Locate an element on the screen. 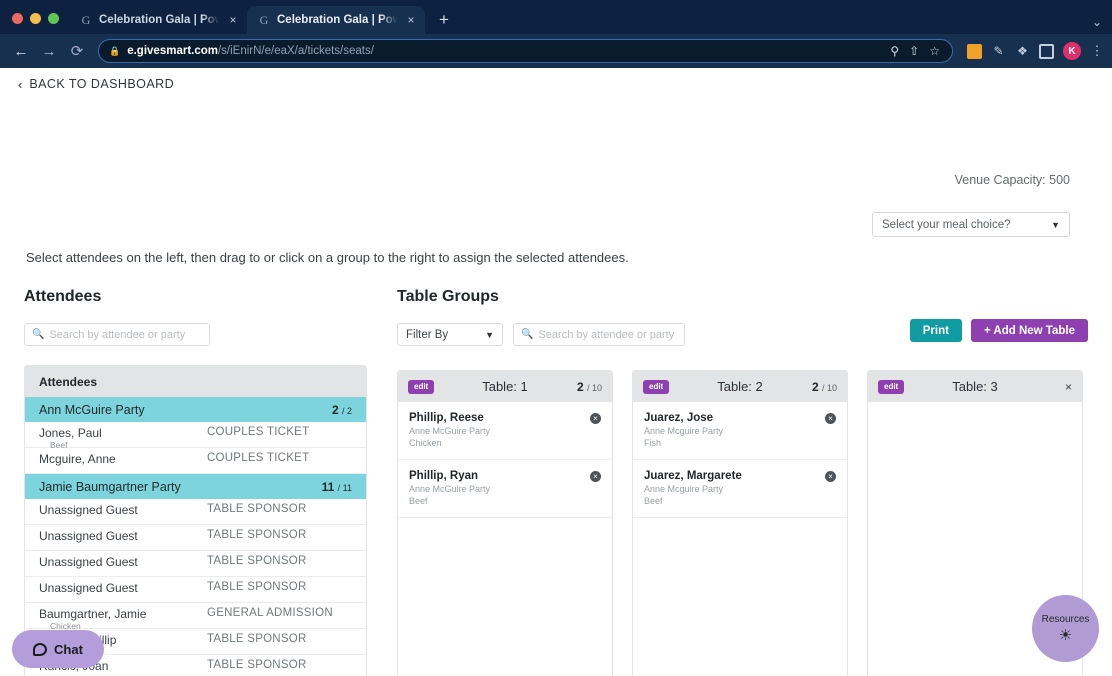 This screenshot has width=1112, height=676. url-domain: e.givesmart.com is located at coordinates (172, 51).